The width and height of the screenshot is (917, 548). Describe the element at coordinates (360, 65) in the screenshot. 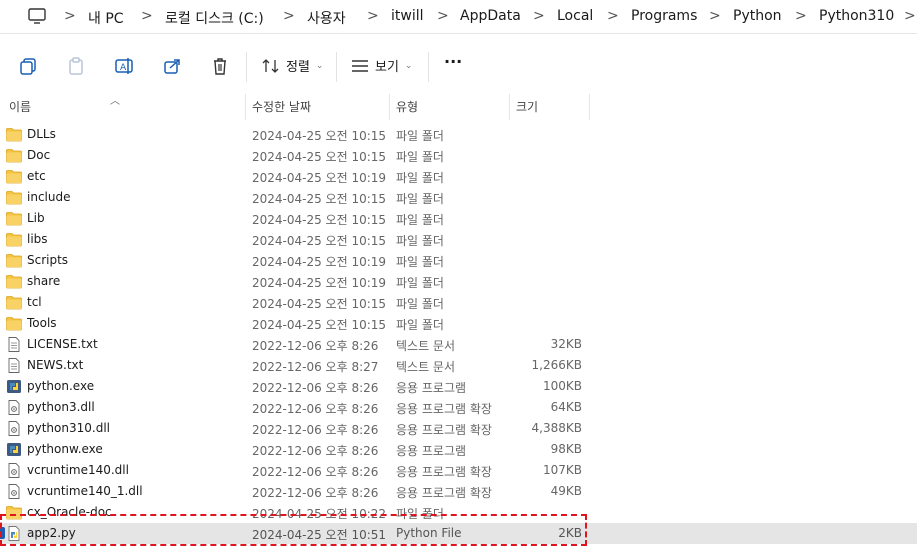

I see `view-list-icon` at that location.